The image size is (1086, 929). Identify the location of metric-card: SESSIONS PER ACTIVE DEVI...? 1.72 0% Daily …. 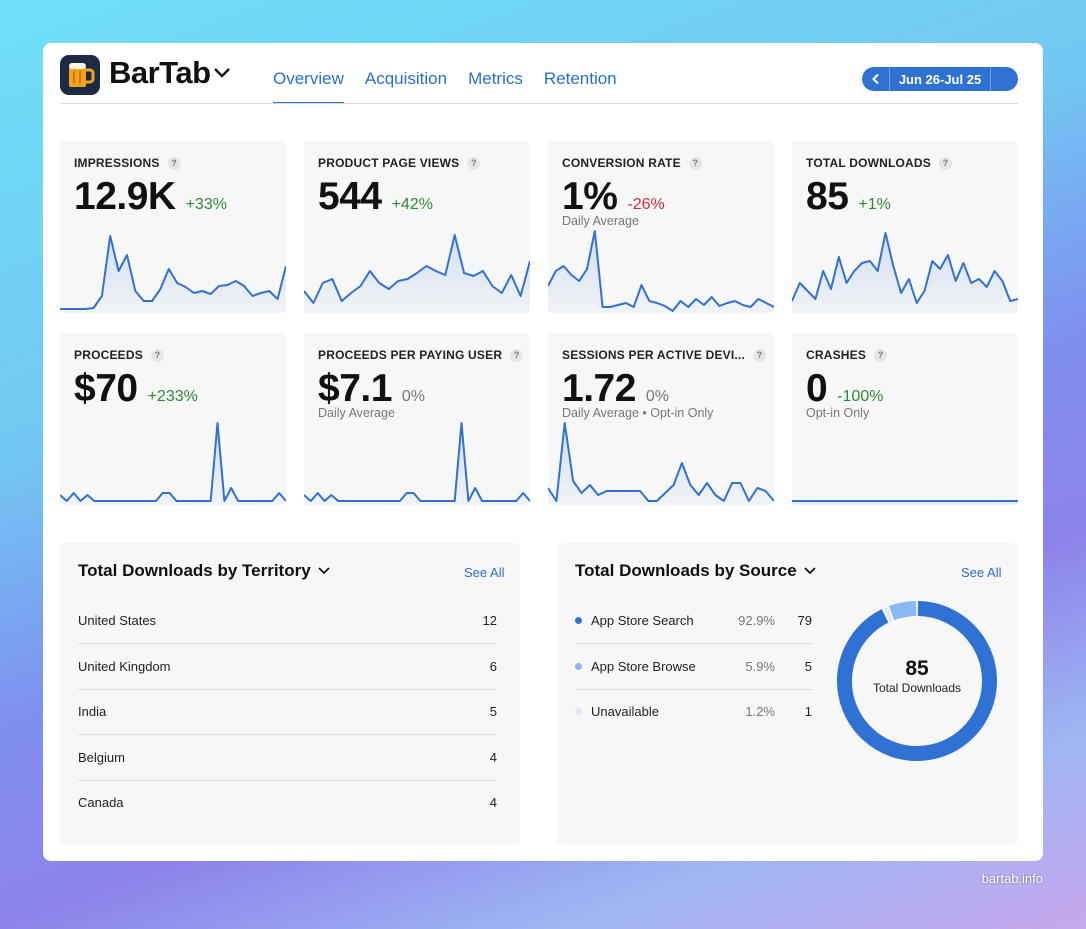
(661, 419).